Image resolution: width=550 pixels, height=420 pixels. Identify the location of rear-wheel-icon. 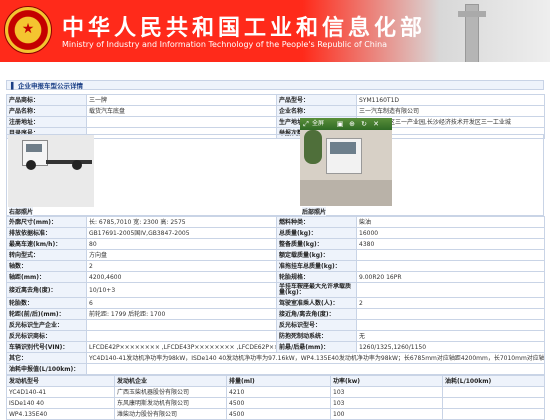
(77, 165).